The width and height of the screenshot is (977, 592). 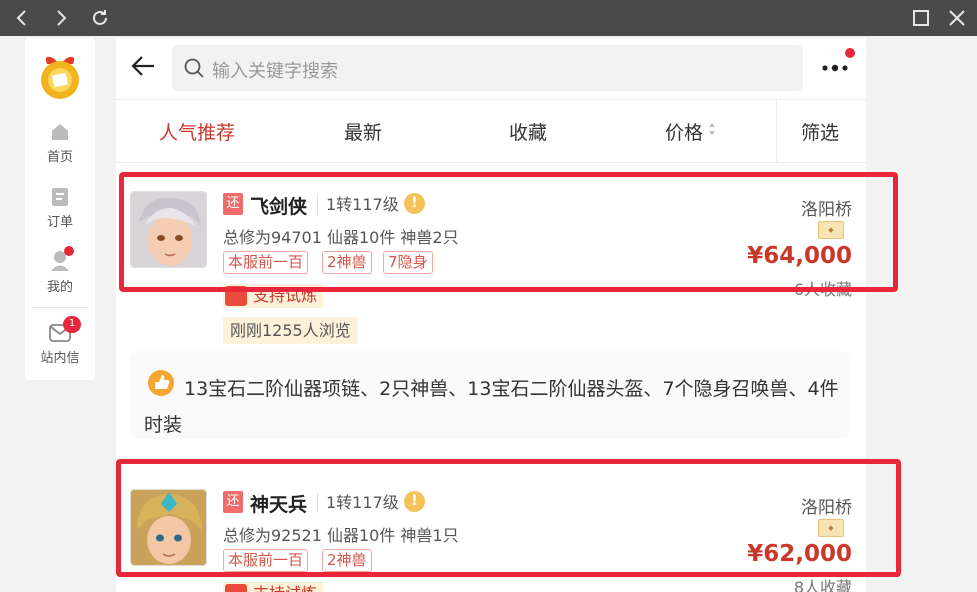 I want to click on tab-filter: 筛选, so click(x=820, y=131).